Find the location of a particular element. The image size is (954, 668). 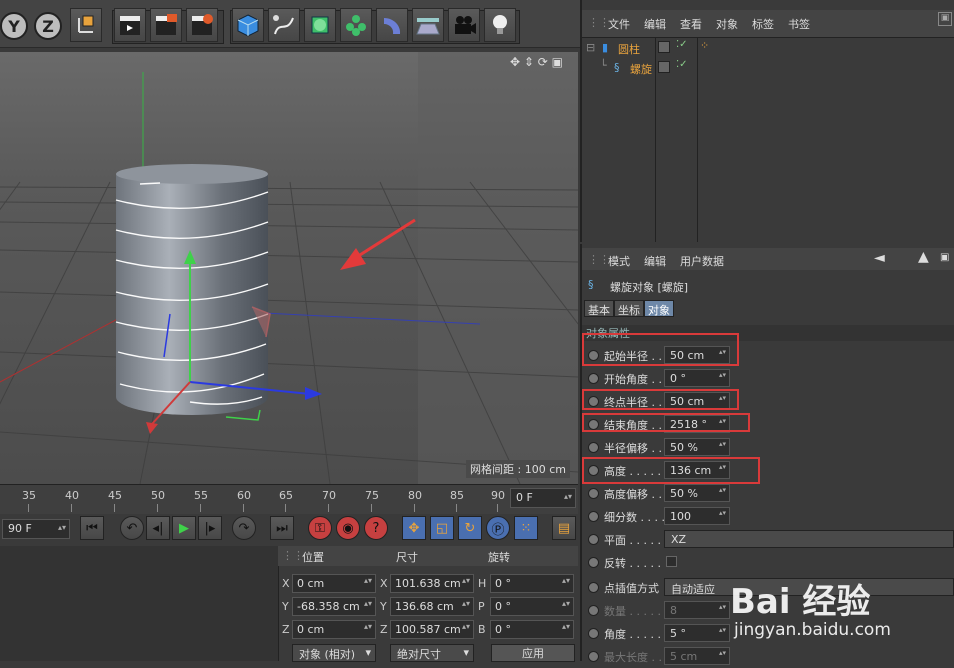

menu-bookmarks: 书签 is located at coordinates (799, 24).